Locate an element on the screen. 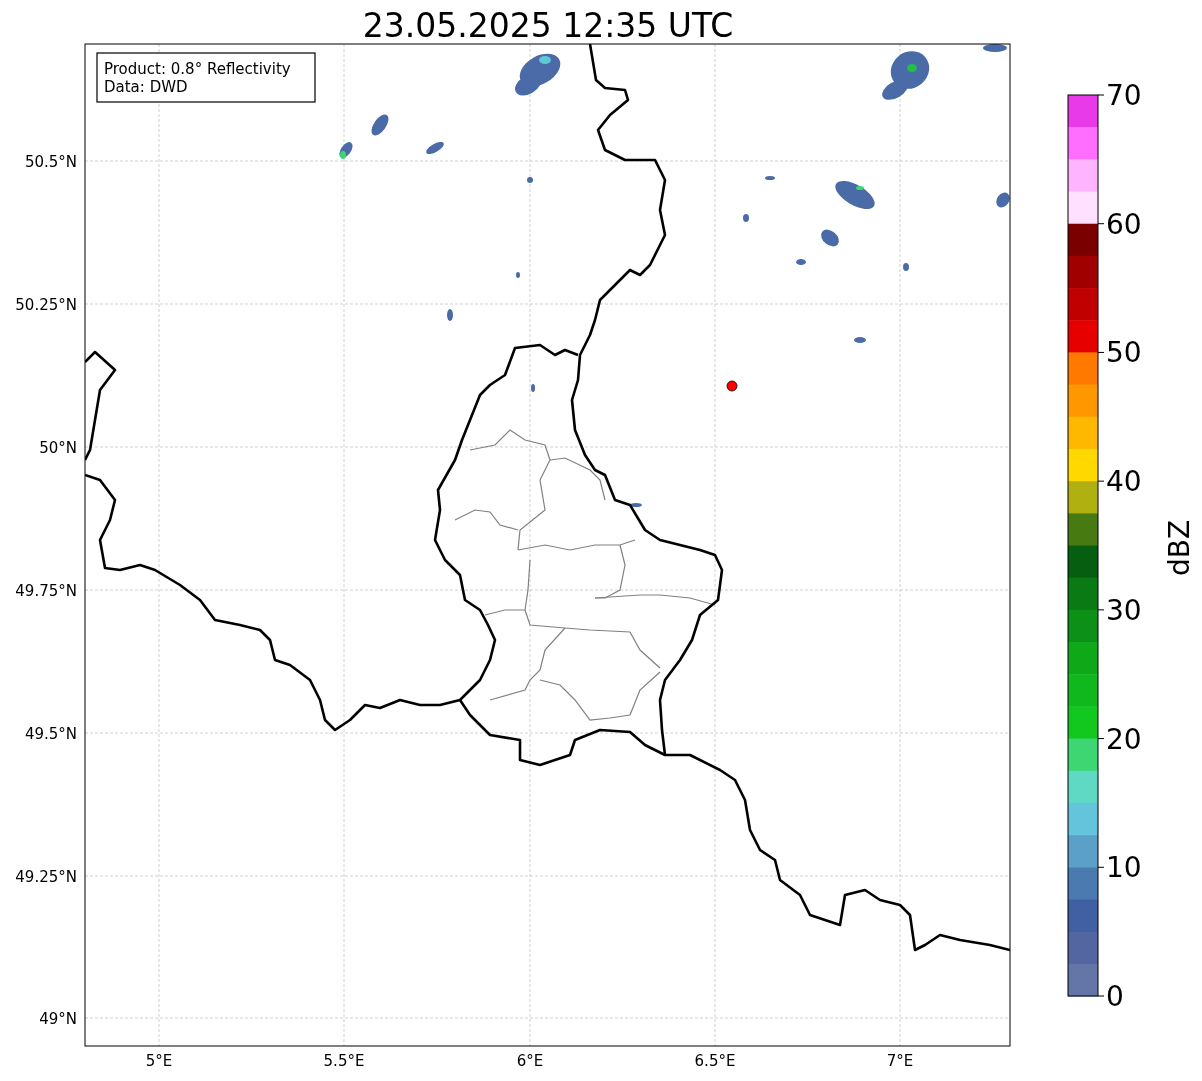 The image size is (1202, 1081). axis-tick-label: 50°N is located at coordinates (58, 448).